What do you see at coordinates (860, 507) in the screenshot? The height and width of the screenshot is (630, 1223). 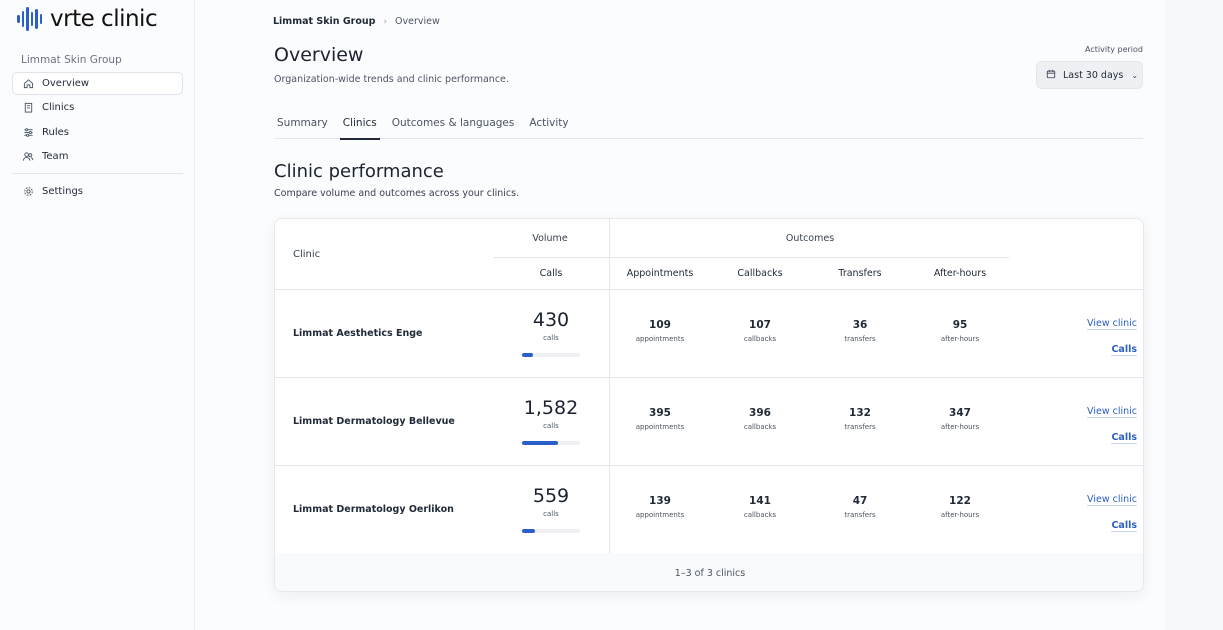 I see `transfers-cell: 47 transfers` at bounding box center [860, 507].